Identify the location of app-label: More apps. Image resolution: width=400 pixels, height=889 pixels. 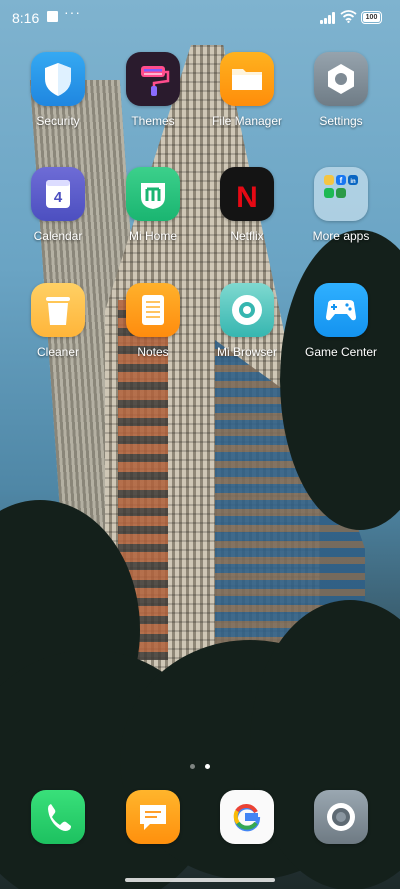
(341, 236).